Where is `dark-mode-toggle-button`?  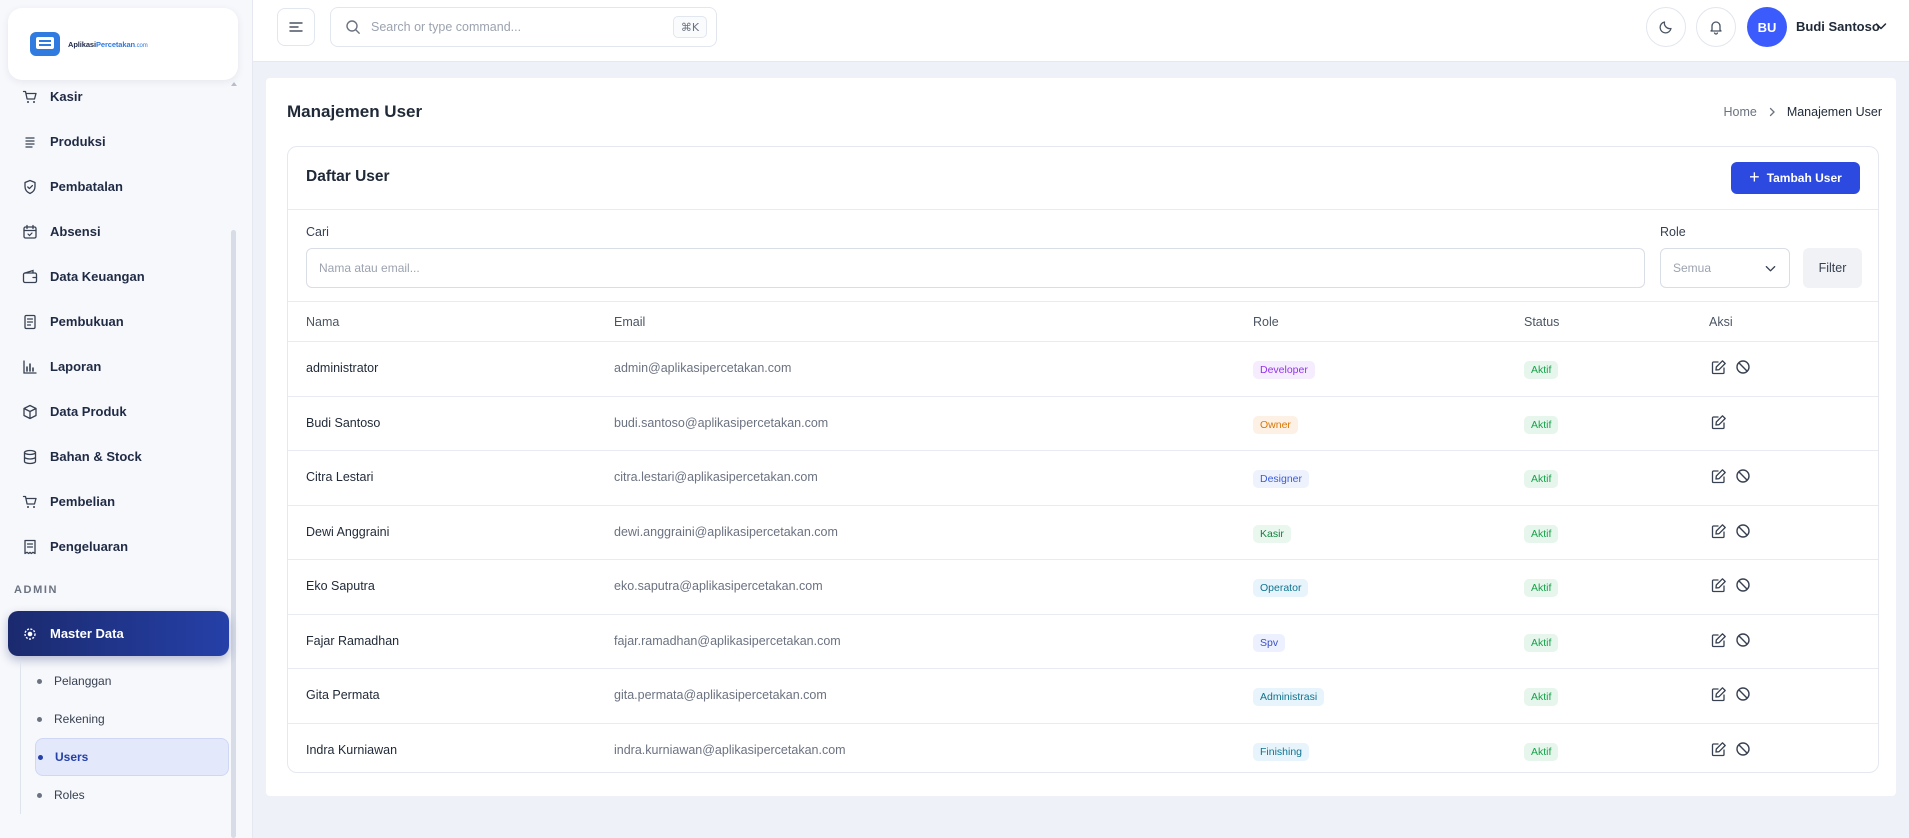 dark-mode-toggle-button is located at coordinates (1666, 27).